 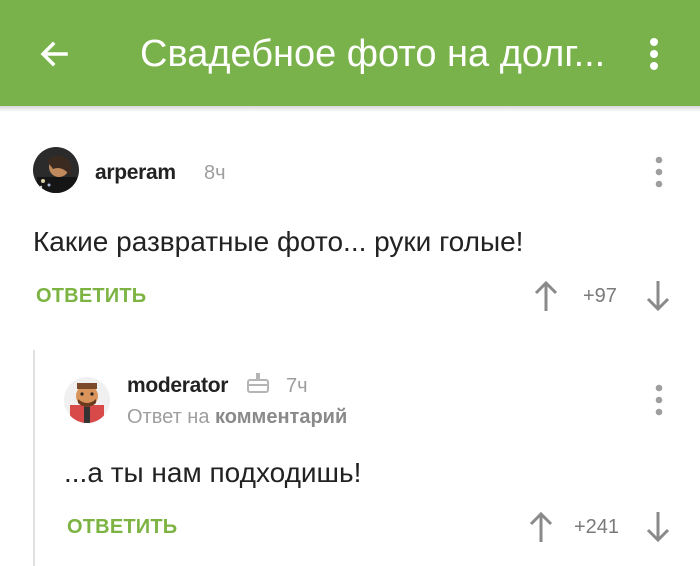 What do you see at coordinates (215, 173) in the screenshot?
I see `comment-time: 8ч` at bounding box center [215, 173].